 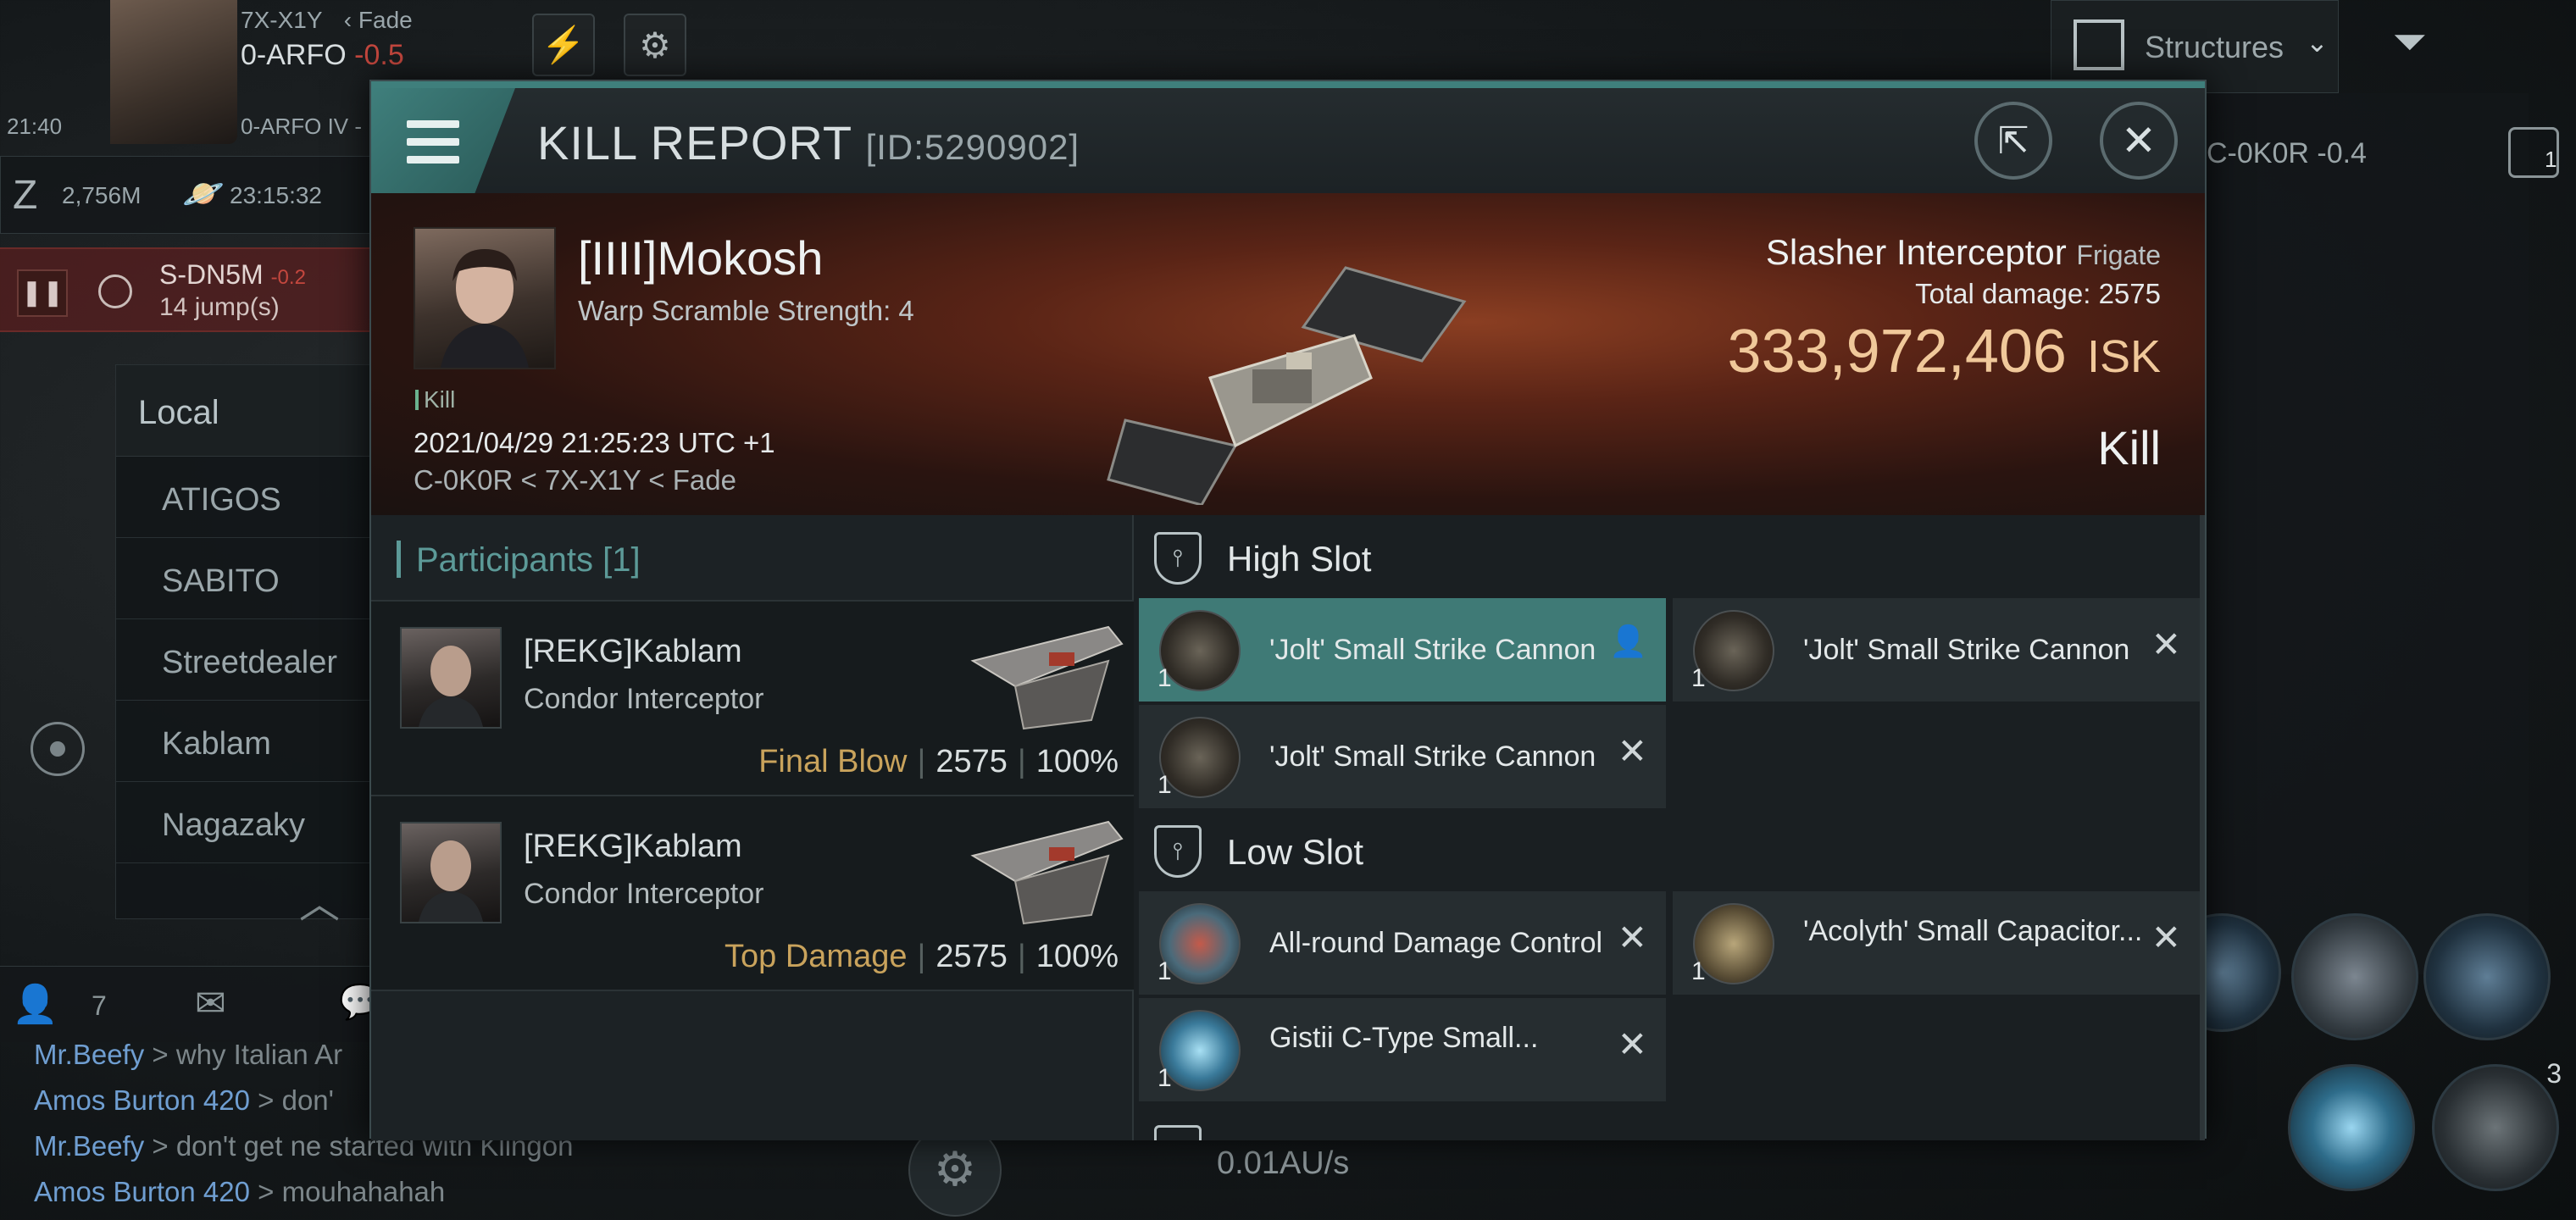 I want to click on speed-readout: 0.01AU/s, so click(x=1283, y=1163).